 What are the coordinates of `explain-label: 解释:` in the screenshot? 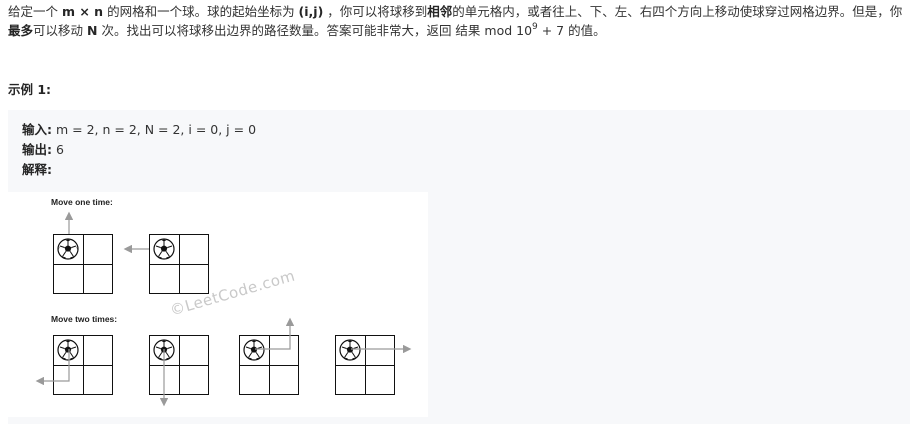 It's located at (37, 169).